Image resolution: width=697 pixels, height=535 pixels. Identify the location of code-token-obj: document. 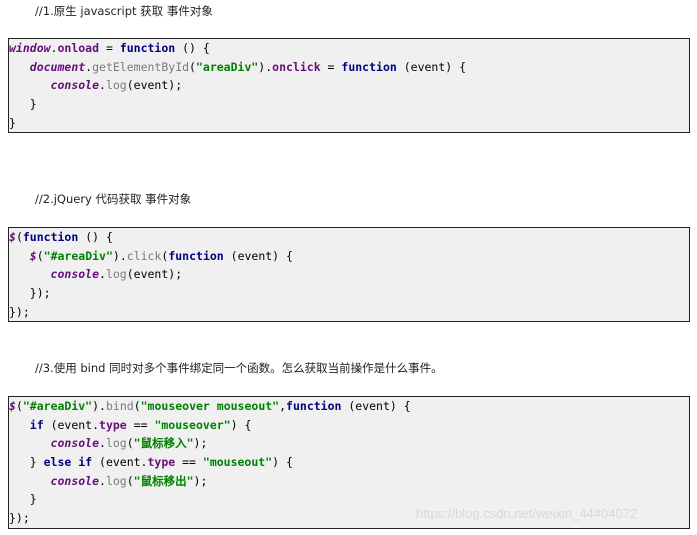
(57, 66).